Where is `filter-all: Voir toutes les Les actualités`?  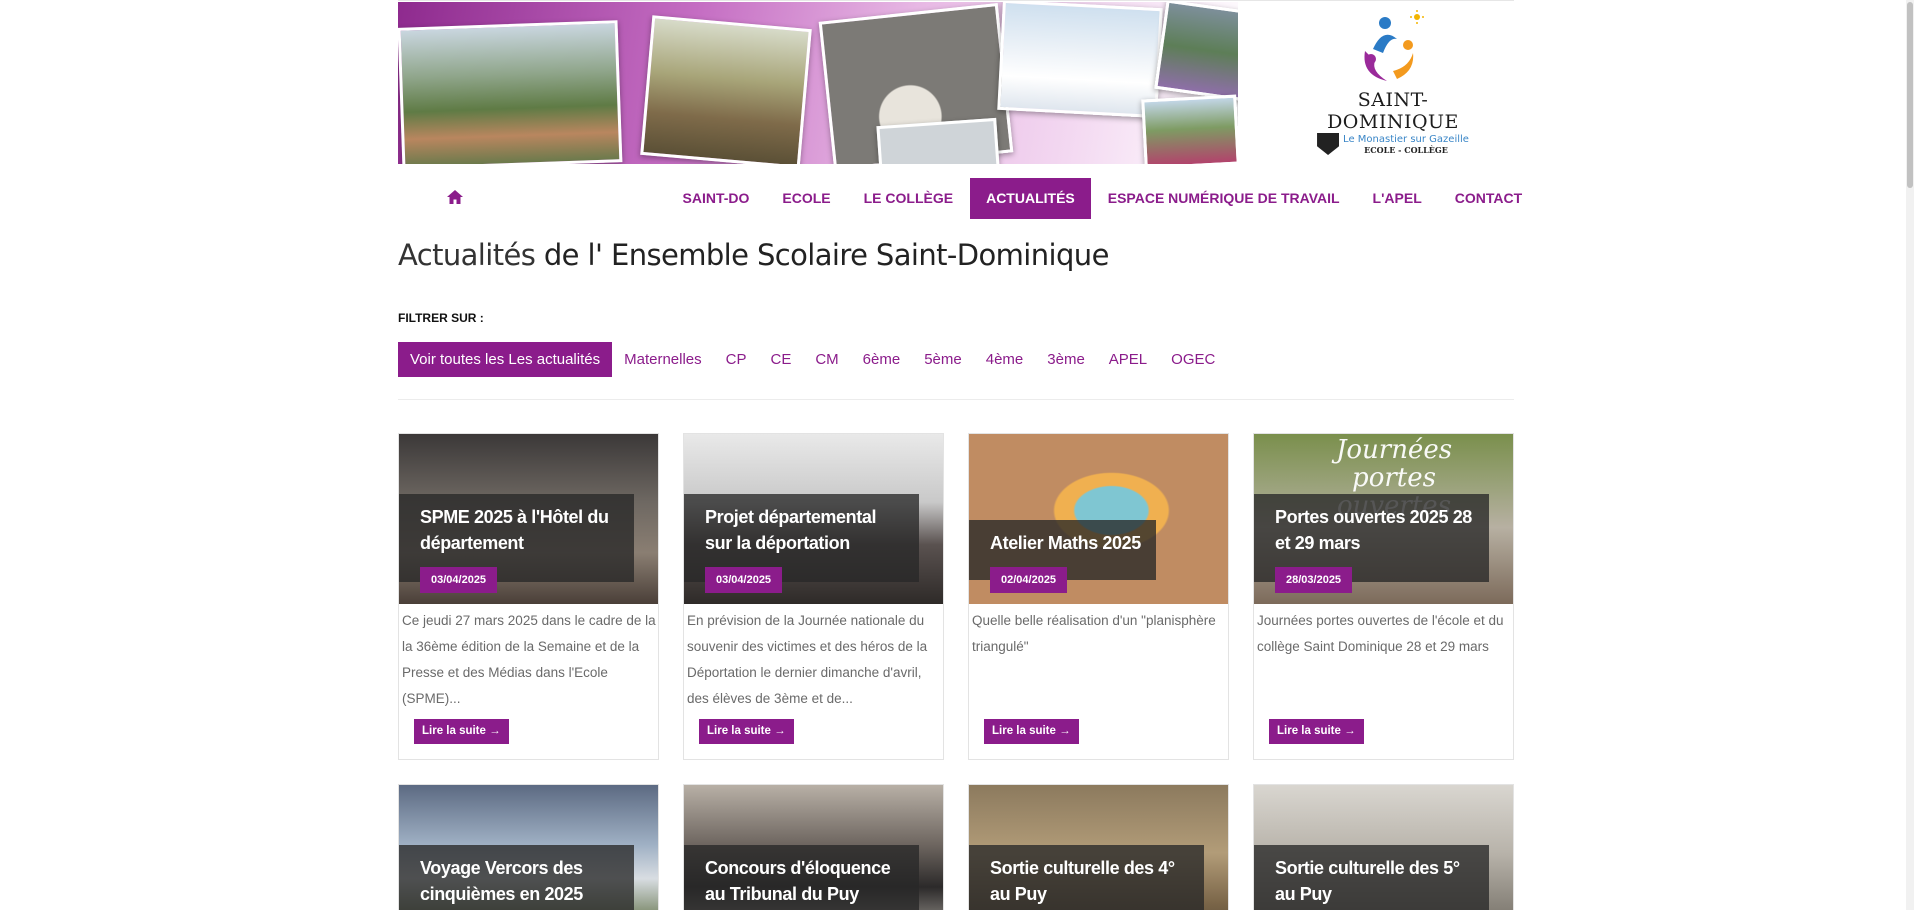
filter-all: Voir toutes les Les actualités is located at coordinates (505, 359).